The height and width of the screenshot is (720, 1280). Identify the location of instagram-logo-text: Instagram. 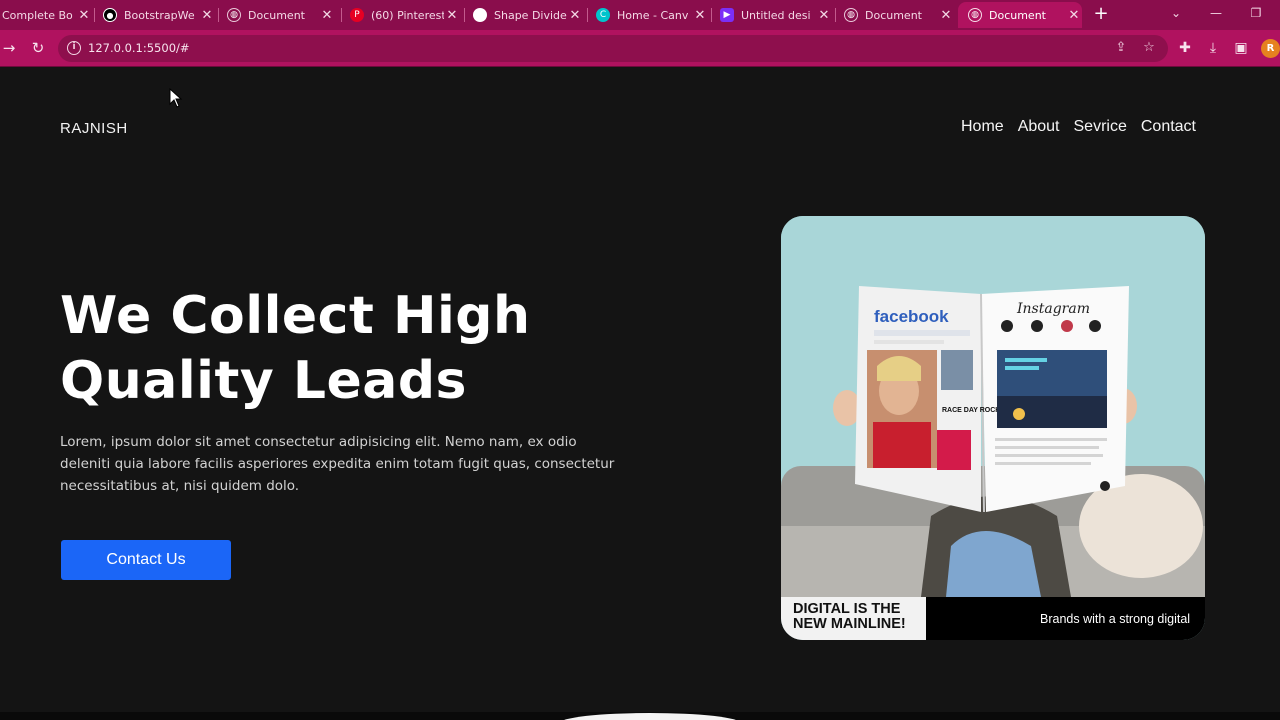
(1053, 309).